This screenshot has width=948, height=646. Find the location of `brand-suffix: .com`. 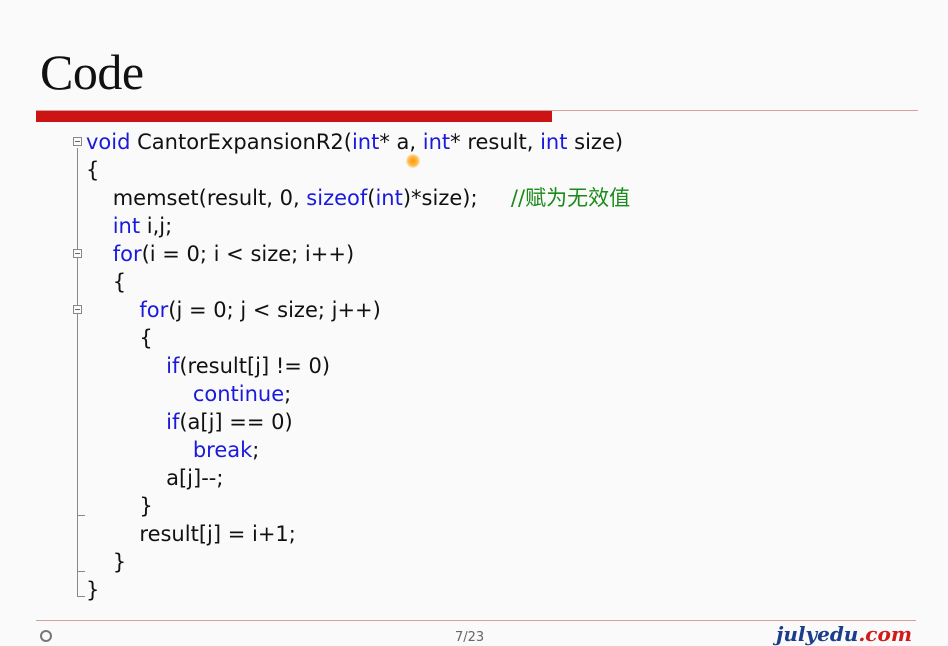

brand-suffix: .com is located at coordinates (885, 634).